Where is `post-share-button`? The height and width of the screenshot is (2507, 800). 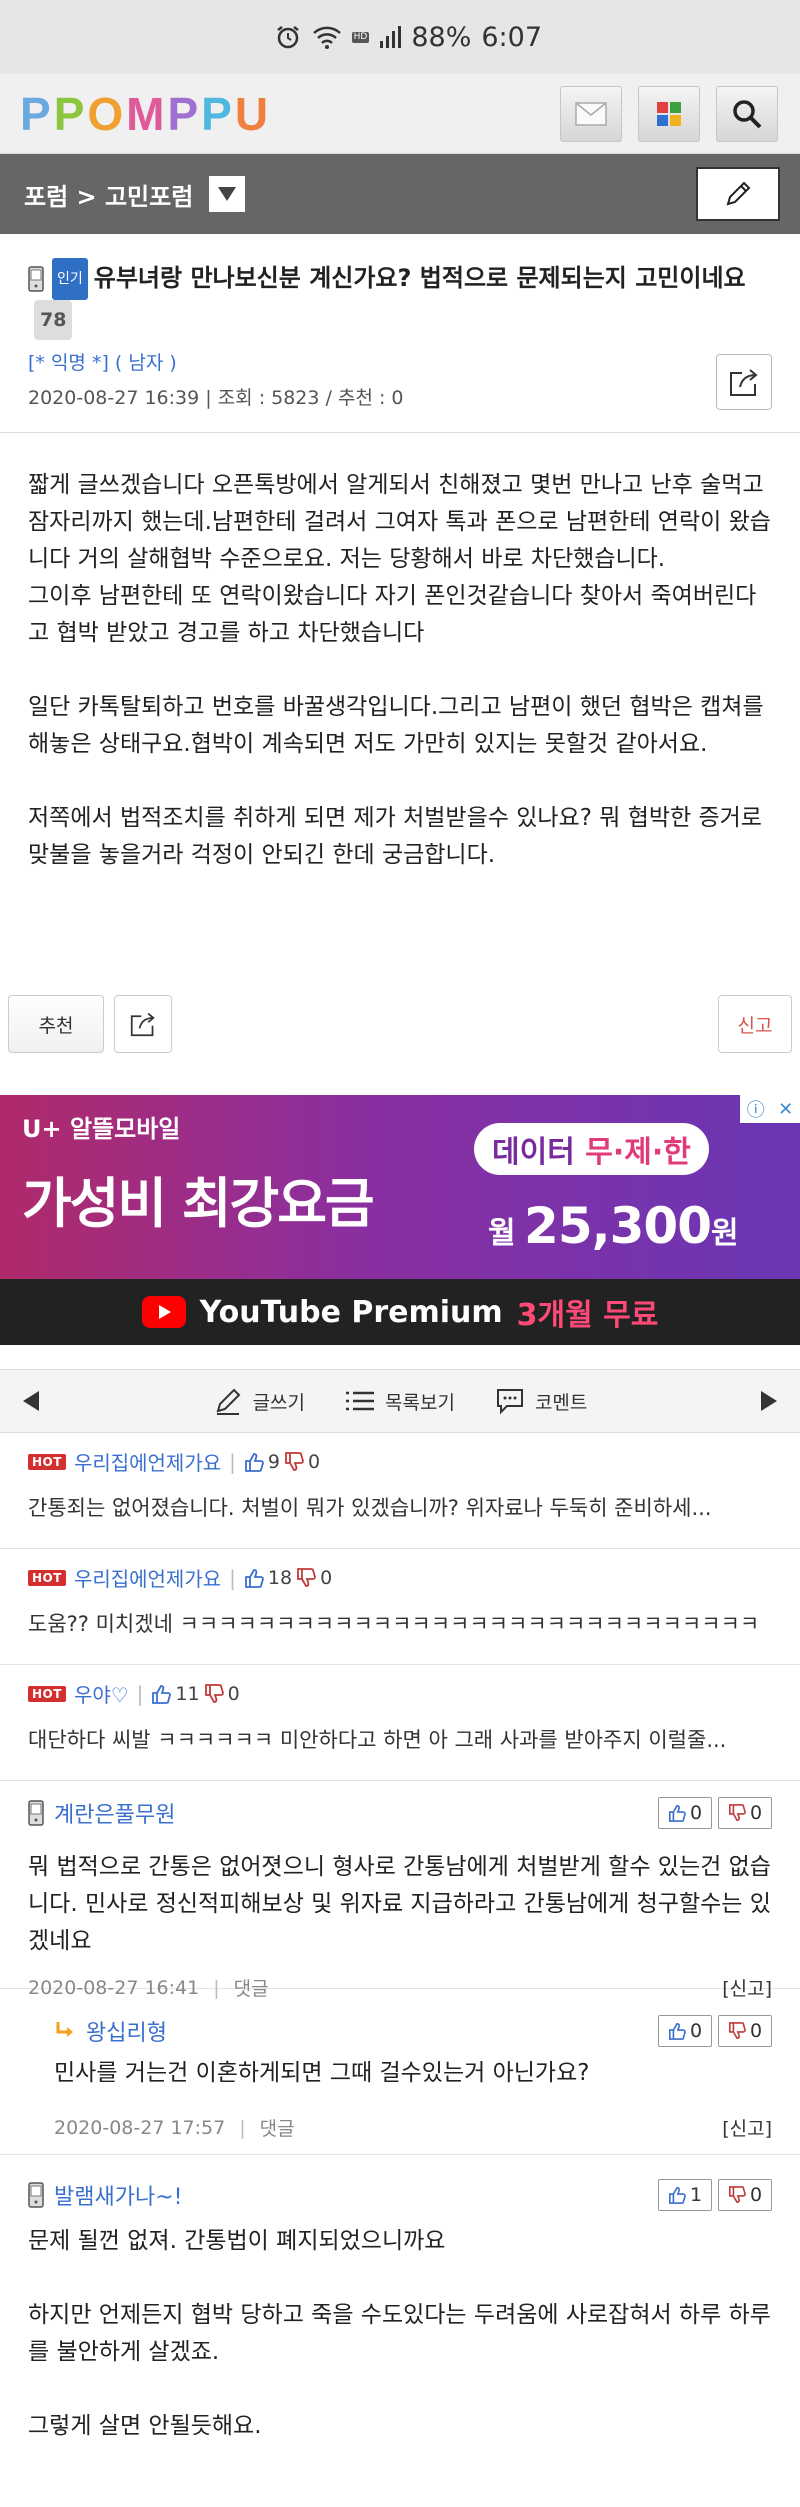
post-share-button is located at coordinates (143, 1024).